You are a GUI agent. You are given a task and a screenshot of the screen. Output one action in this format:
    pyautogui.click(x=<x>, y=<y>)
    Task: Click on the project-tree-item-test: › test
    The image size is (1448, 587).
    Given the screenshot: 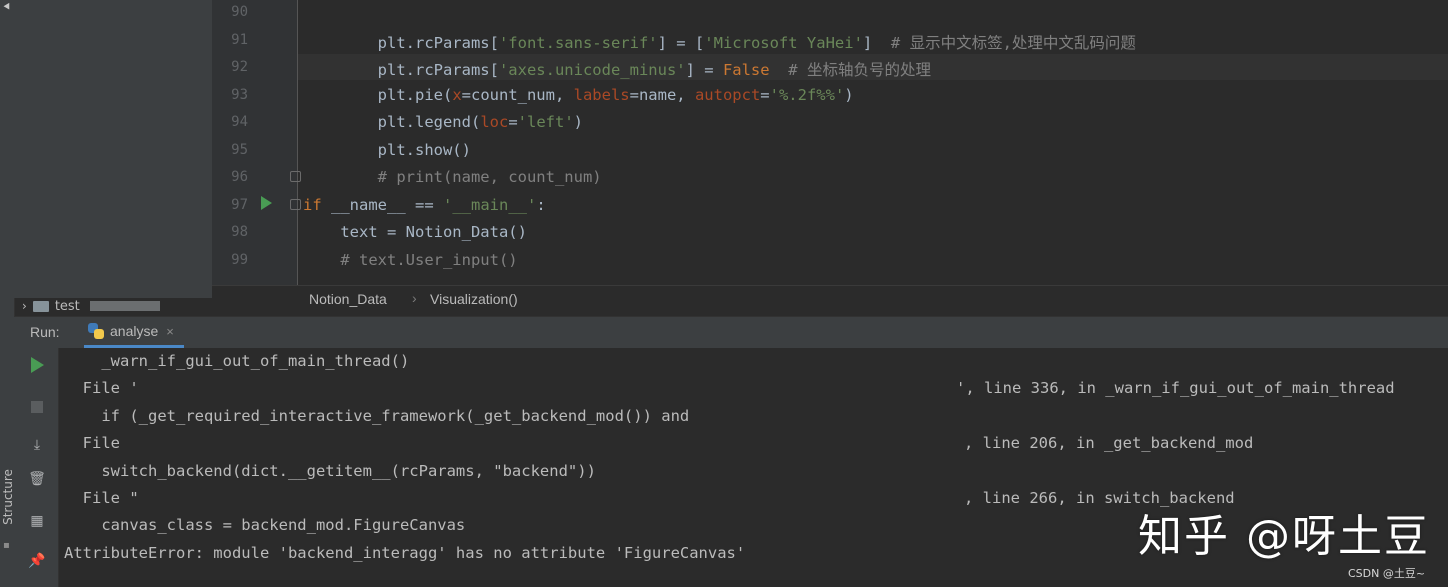 What is the action you would take?
    pyautogui.click(x=91, y=306)
    